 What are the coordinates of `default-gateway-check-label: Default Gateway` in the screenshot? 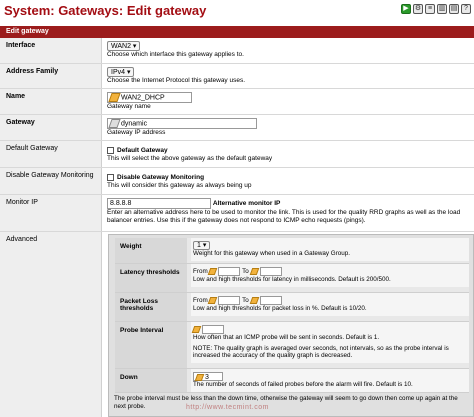 It's located at (142, 151).